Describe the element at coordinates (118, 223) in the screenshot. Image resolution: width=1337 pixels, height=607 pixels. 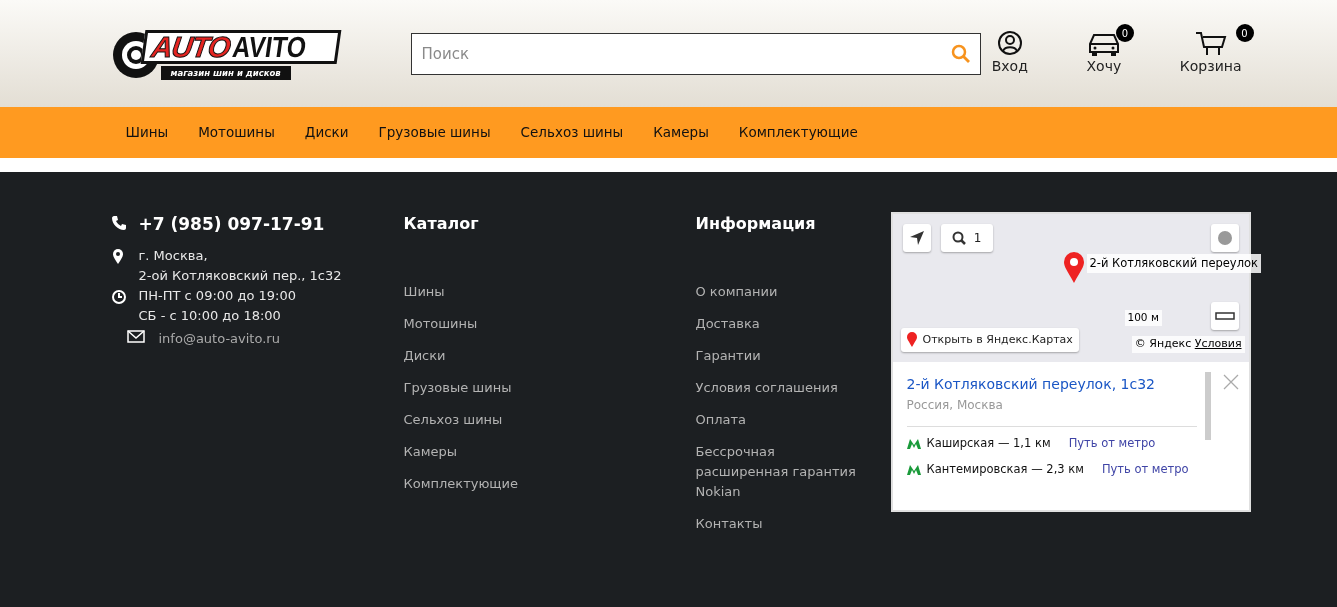
I see `phone-icon` at that location.